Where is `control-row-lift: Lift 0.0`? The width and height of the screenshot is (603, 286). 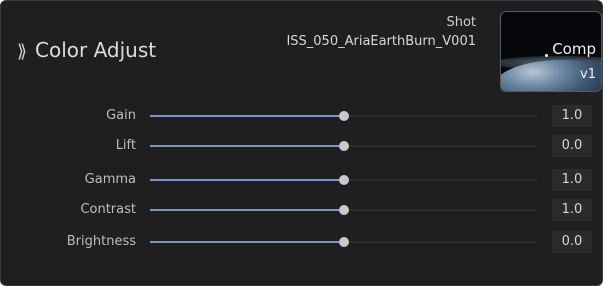 control-row-lift: Lift 0.0 is located at coordinates (301, 146).